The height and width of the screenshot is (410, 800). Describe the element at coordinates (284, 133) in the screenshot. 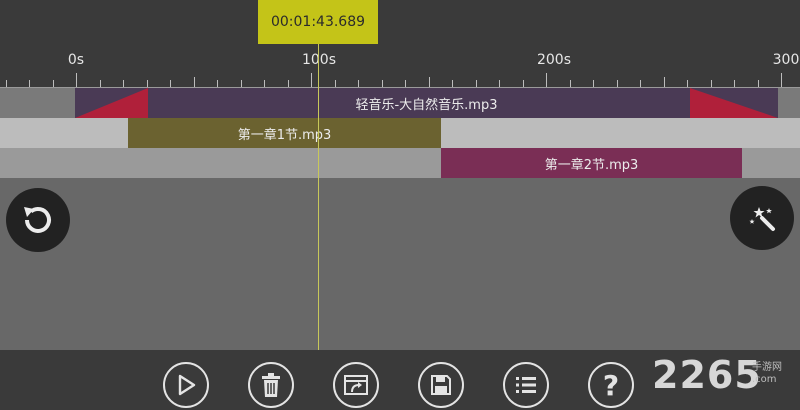

I see `clip-chapter-1: 第一章1节.mp3` at that location.